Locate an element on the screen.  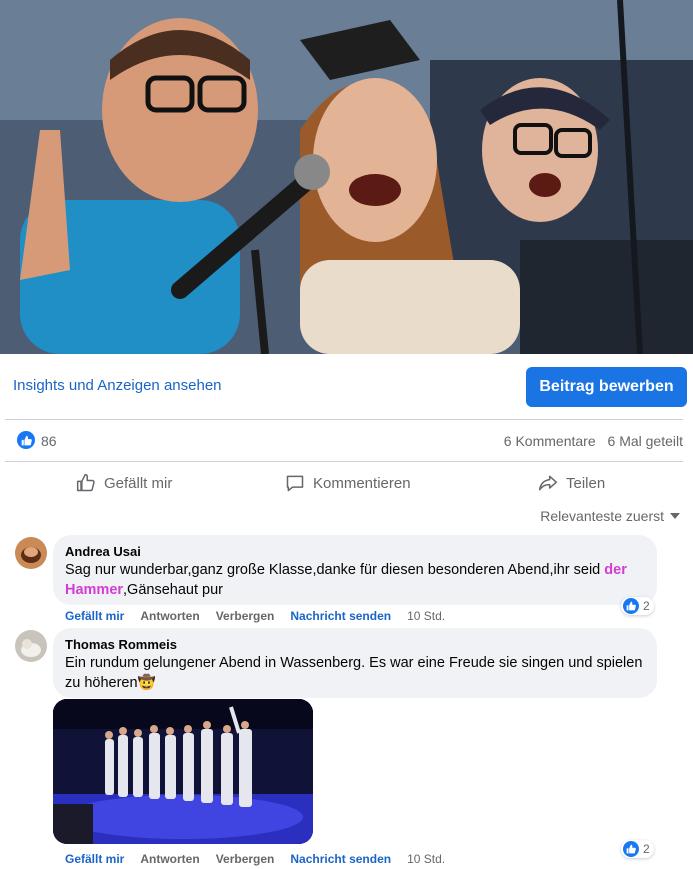
promote-post-button: Beitrag bewerben is located at coordinates (606, 387).